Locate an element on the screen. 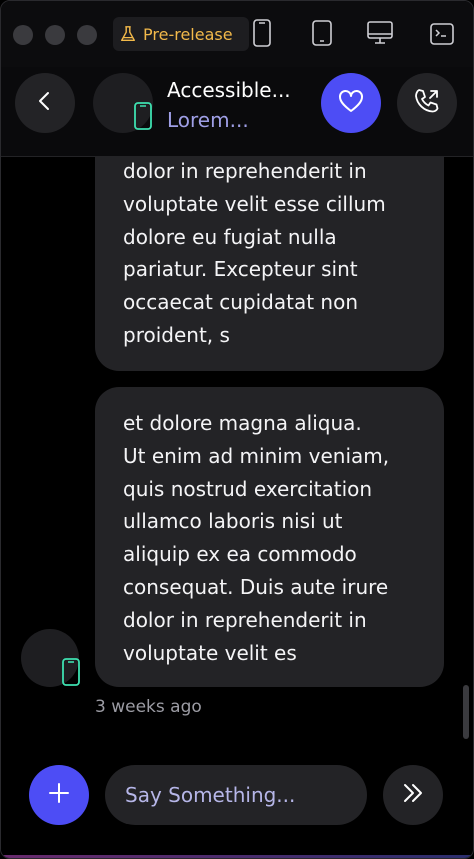 The image size is (474, 859). message-input-wrapper is located at coordinates (236, 795).